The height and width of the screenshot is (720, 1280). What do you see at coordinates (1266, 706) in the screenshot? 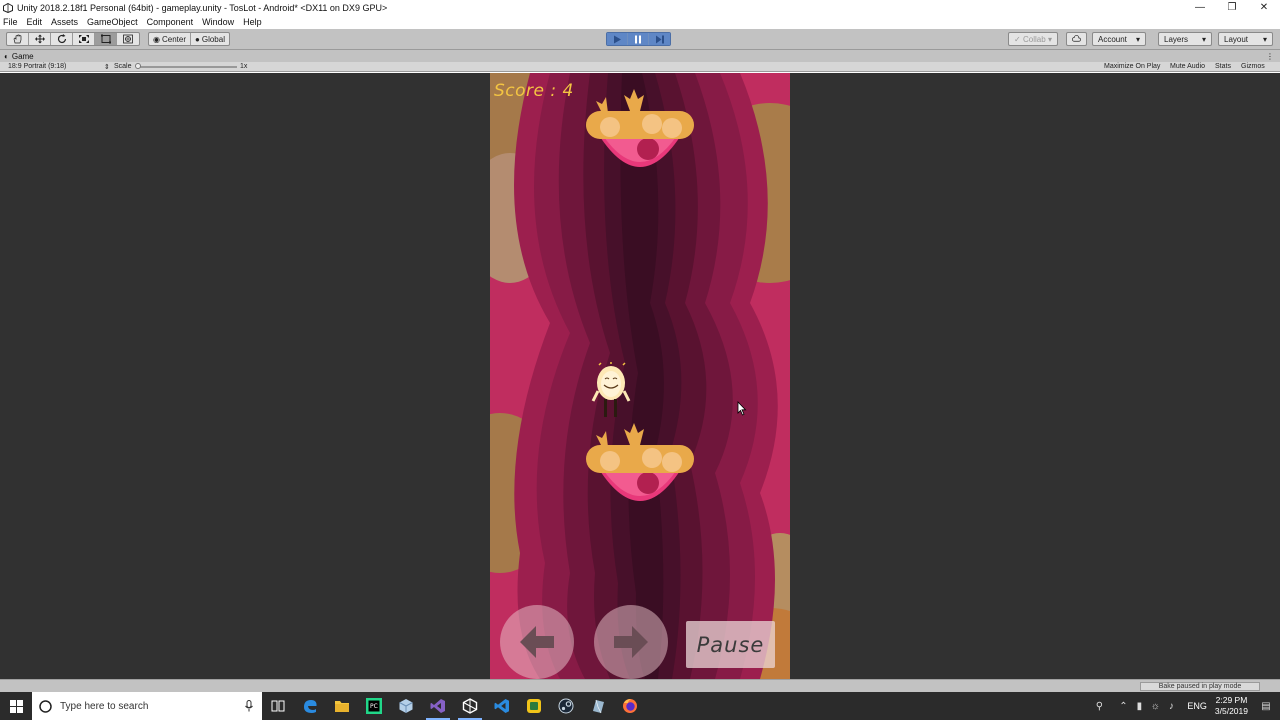
I see `notification-icon: ▤` at bounding box center [1266, 706].